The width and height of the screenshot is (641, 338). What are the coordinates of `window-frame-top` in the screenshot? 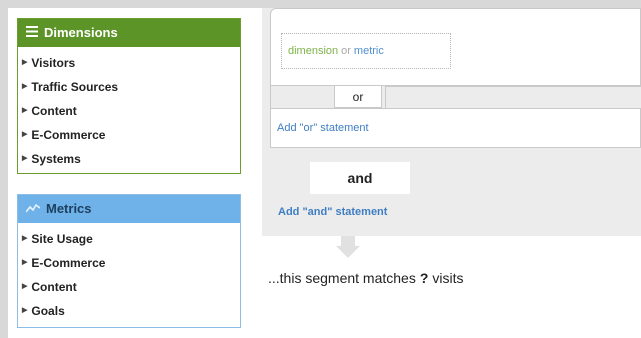 It's located at (320, 4).